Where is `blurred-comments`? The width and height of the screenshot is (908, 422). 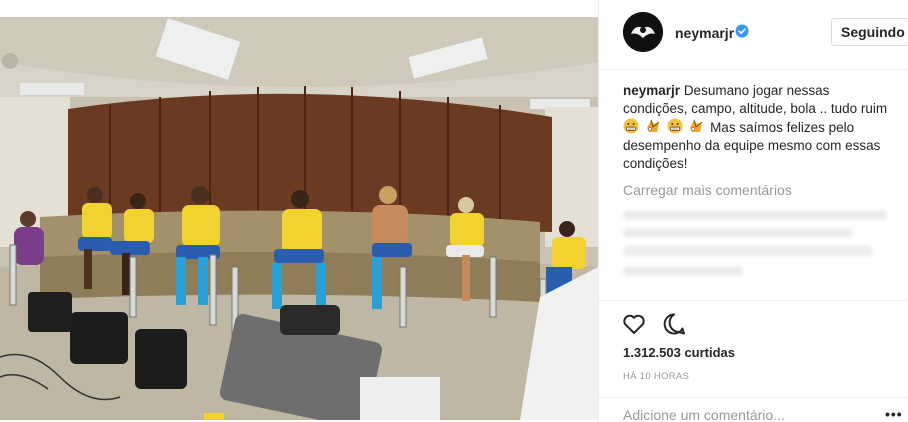
blurred-comments is located at coordinates (758, 246).